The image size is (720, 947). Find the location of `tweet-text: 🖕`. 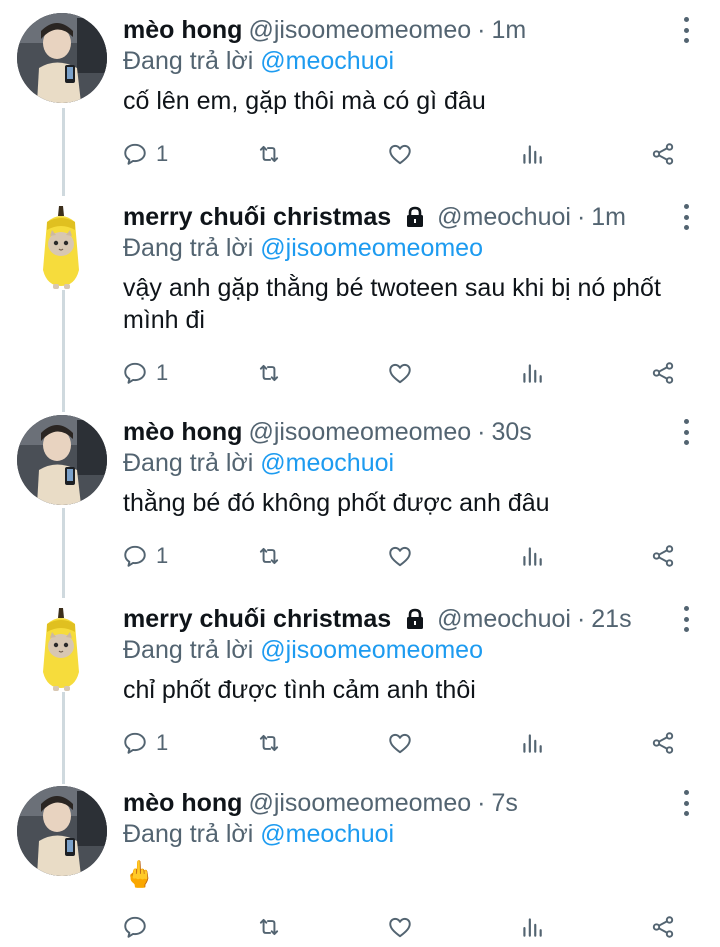

tweet-text: 🖕 is located at coordinates (139, 874).